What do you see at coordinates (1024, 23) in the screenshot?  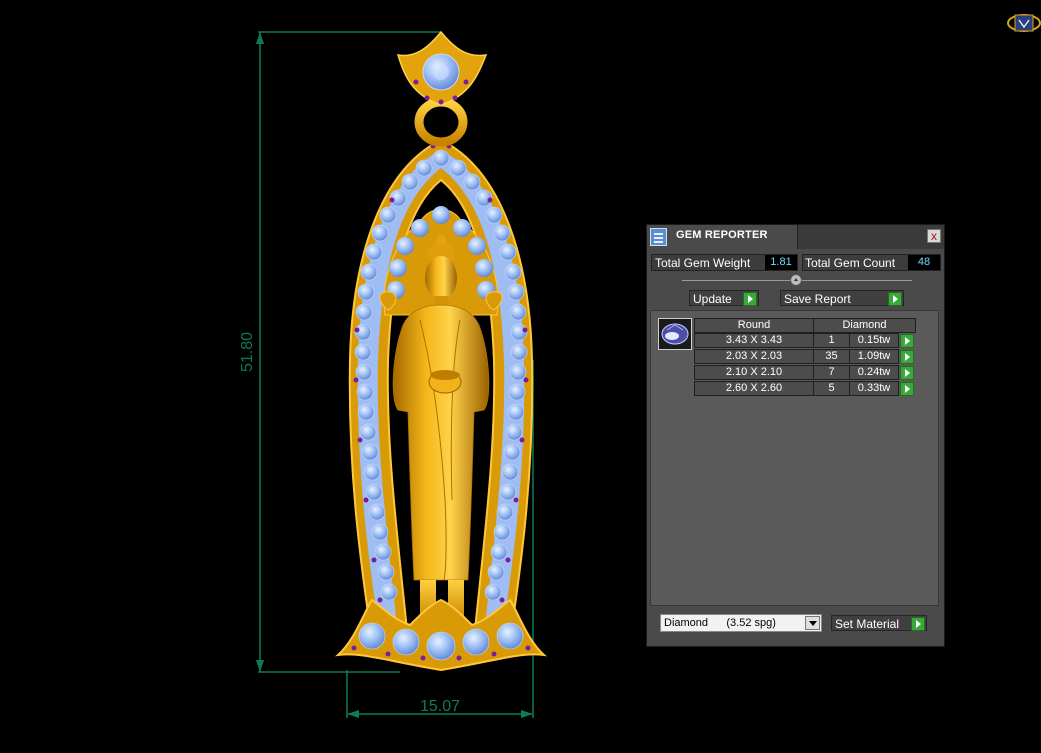 I see `app-logo-icon` at bounding box center [1024, 23].